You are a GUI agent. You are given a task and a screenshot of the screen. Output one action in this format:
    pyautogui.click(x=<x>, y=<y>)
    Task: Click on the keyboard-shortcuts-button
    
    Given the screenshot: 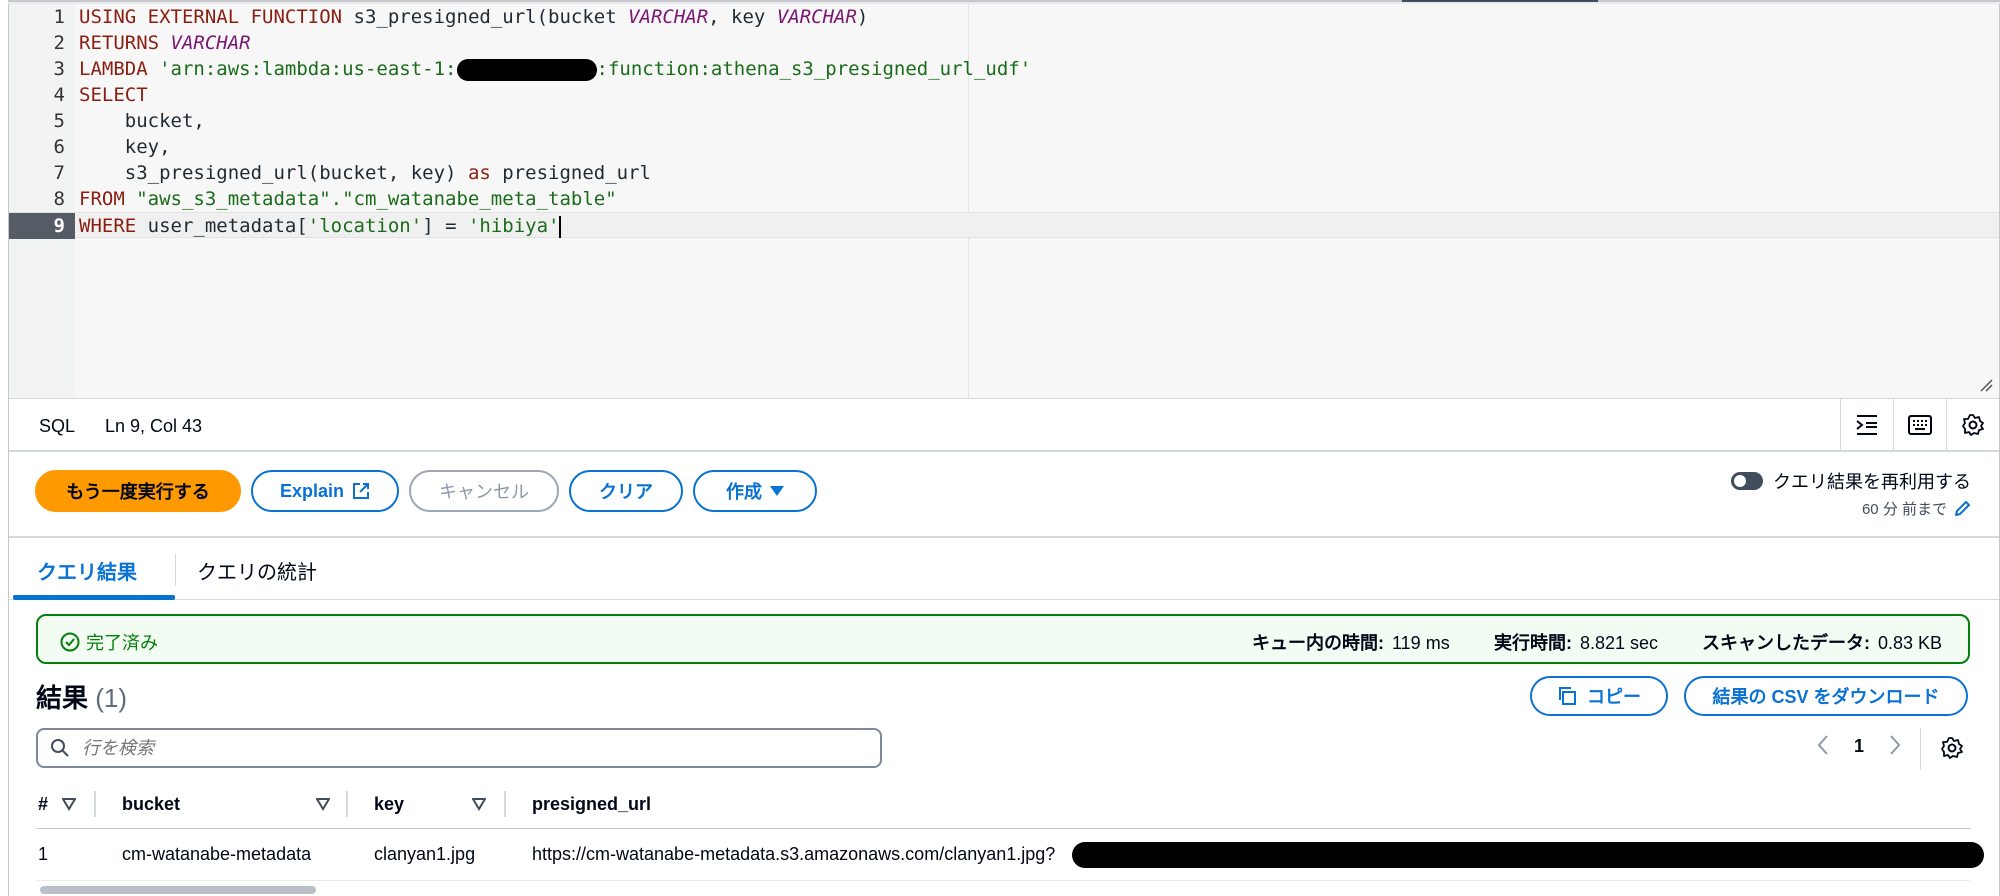 What is the action you would take?
    pyautogui.click(x=1919, y=425)
    